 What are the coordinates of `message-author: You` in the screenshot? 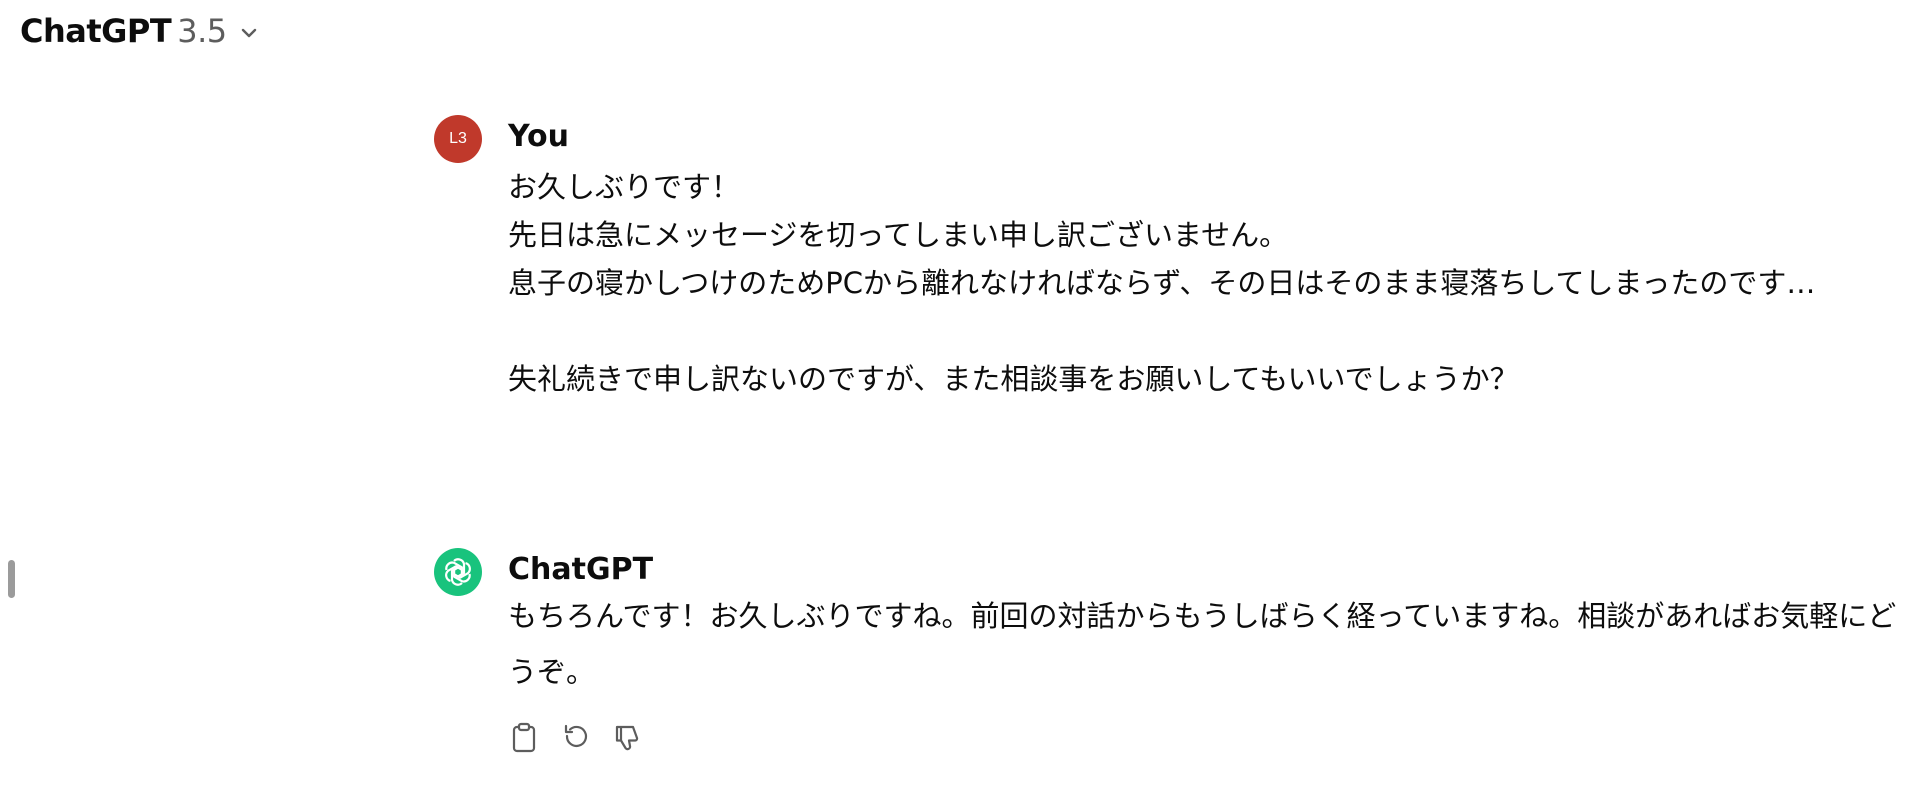 It's located at (538, 136).